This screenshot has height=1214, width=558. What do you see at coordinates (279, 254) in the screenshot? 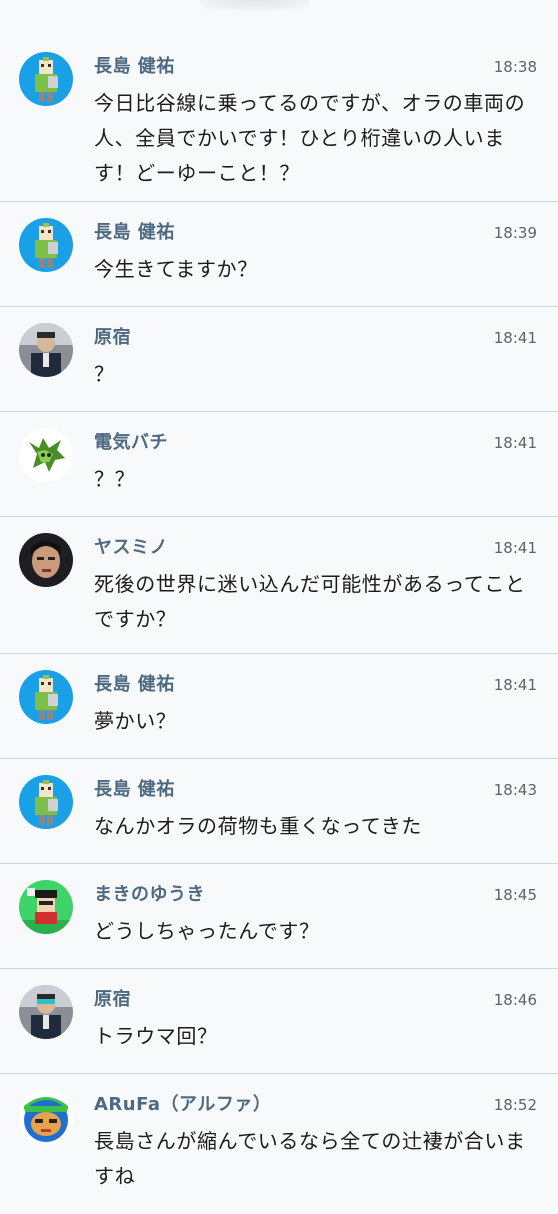
I see `message-item: 長島 健祐 18:39 今生きてますか？` at bounding box center [279, 254].